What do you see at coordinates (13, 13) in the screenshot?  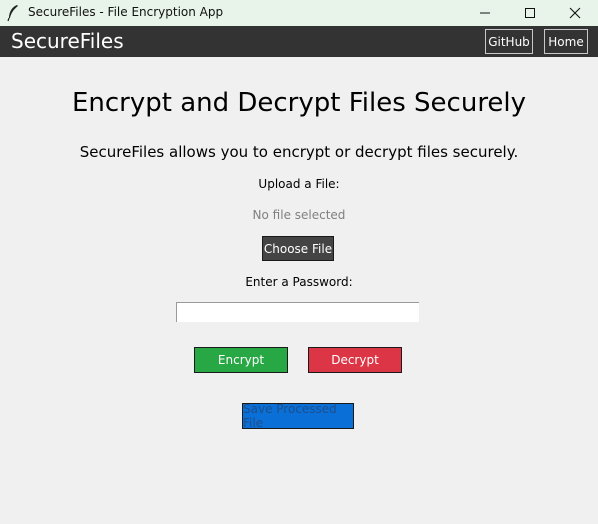 I see `feather-icon` at bounding box center [13, 13].